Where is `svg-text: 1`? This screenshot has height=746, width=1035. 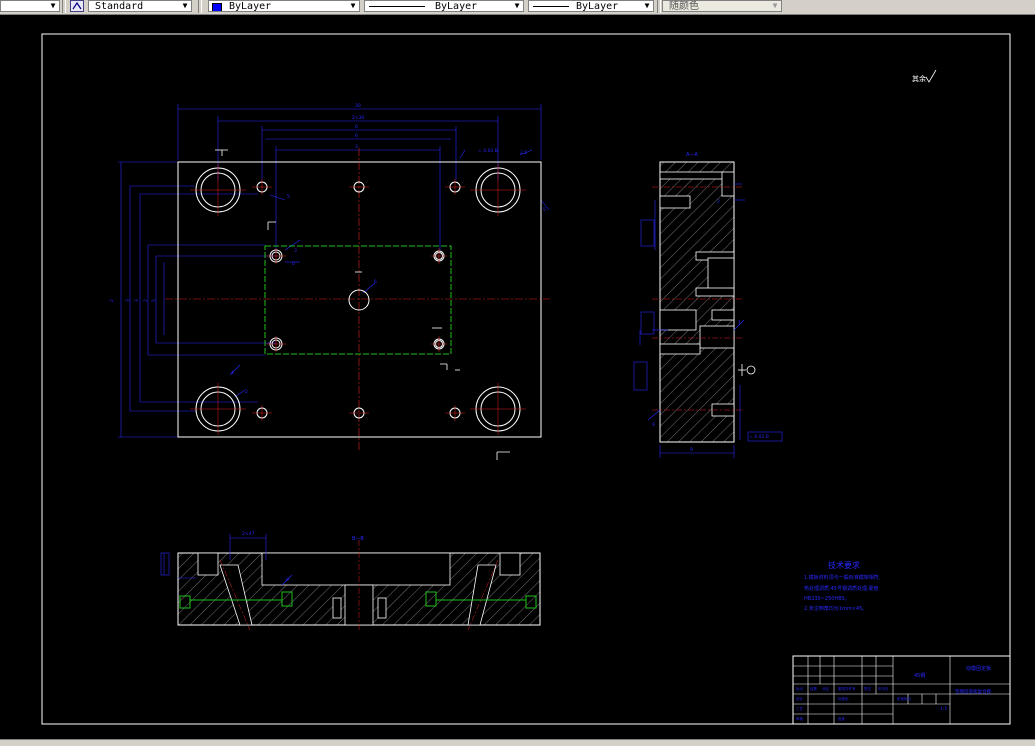
svg-text: 1 is located at coordinates (739, 323).